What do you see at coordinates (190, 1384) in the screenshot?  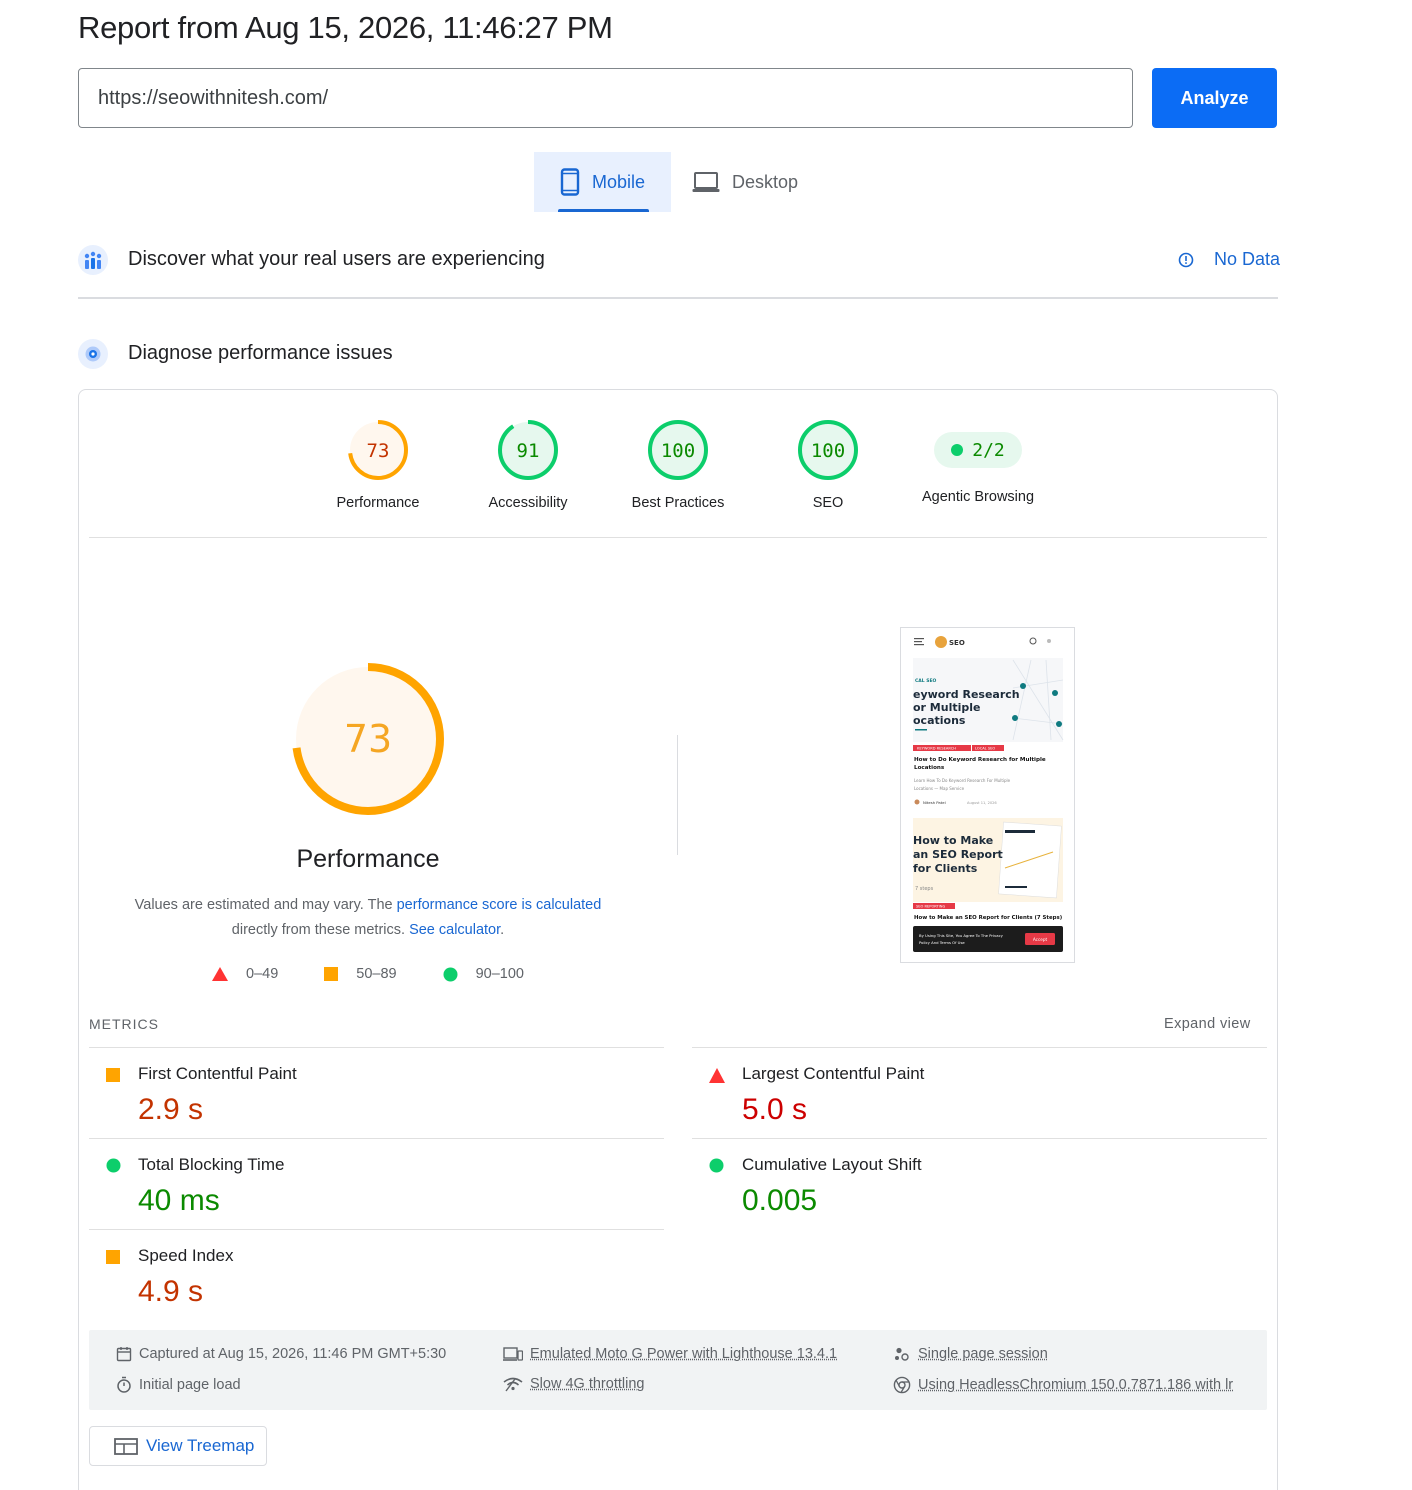 I see `load-text: Initial page load` at bounding box center [190, 1384].